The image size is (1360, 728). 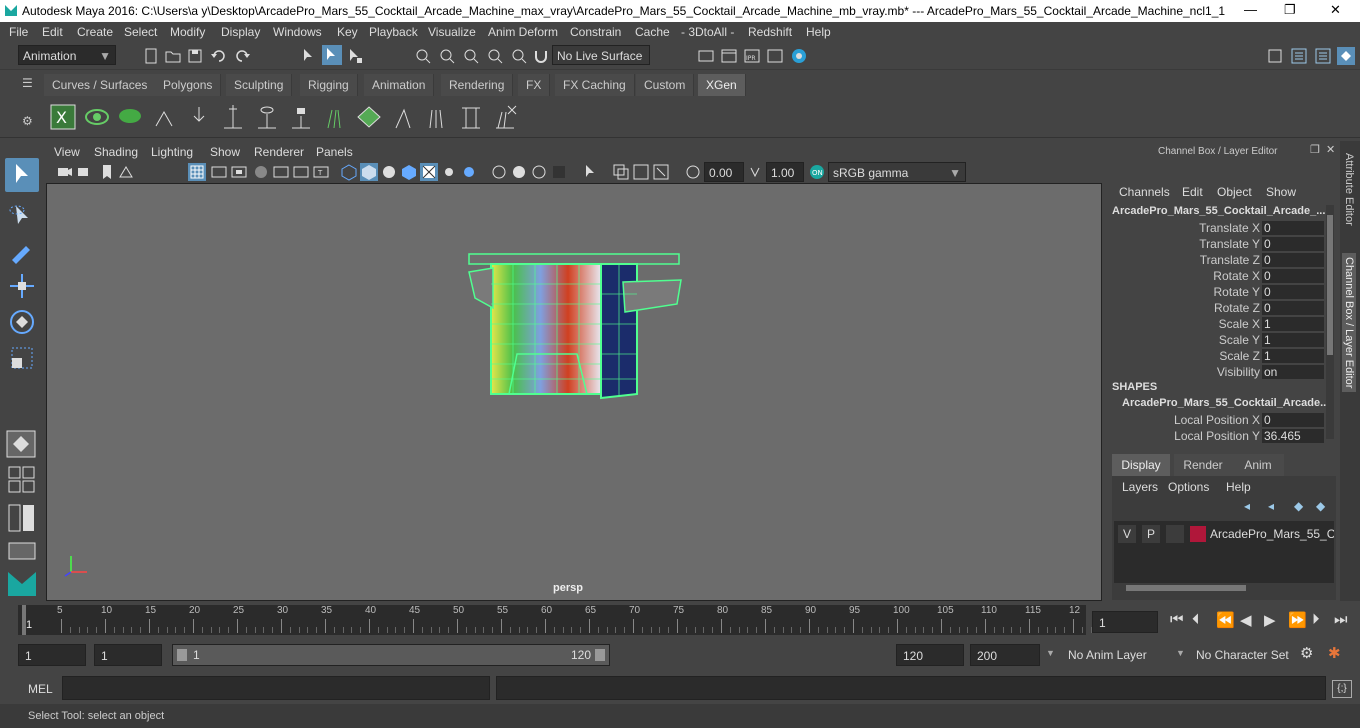 What do you see at coordinates (199, 117) in the screenshot?
I see `xgen-guide-move-icon` at bounding box center [199, 117].